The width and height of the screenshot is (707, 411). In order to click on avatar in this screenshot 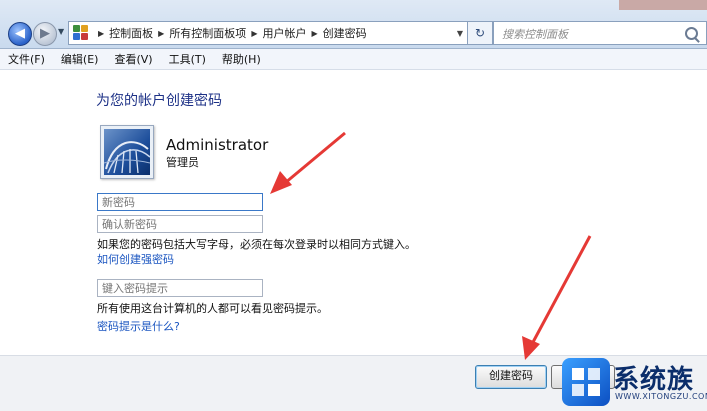, I will do `click(127, 152)`.